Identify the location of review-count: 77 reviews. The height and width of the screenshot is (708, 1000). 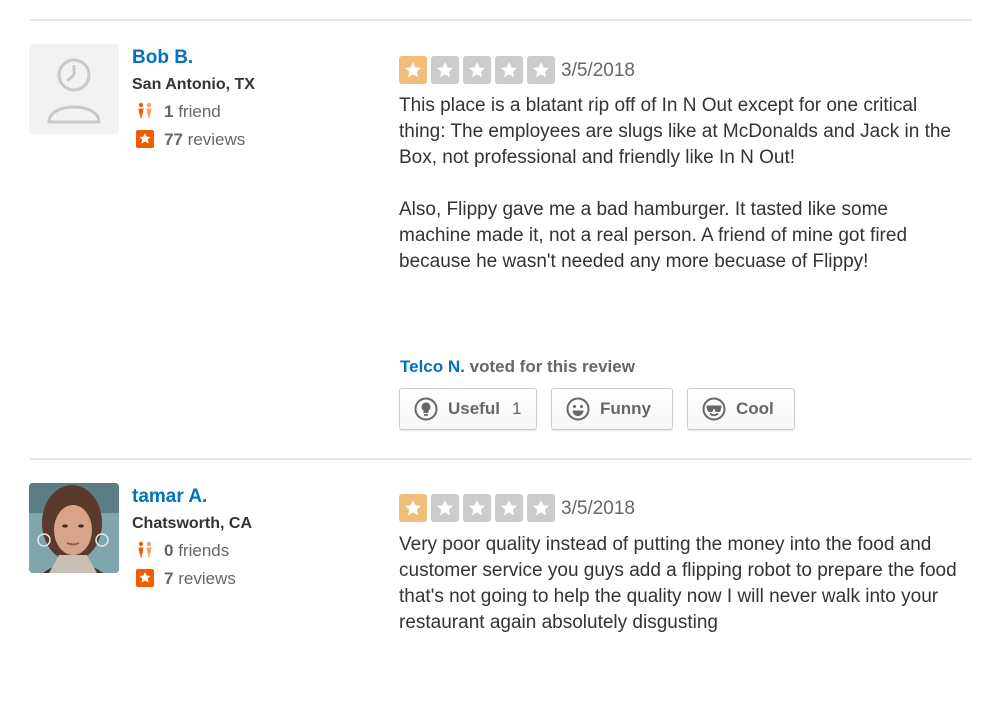
(190, 140).